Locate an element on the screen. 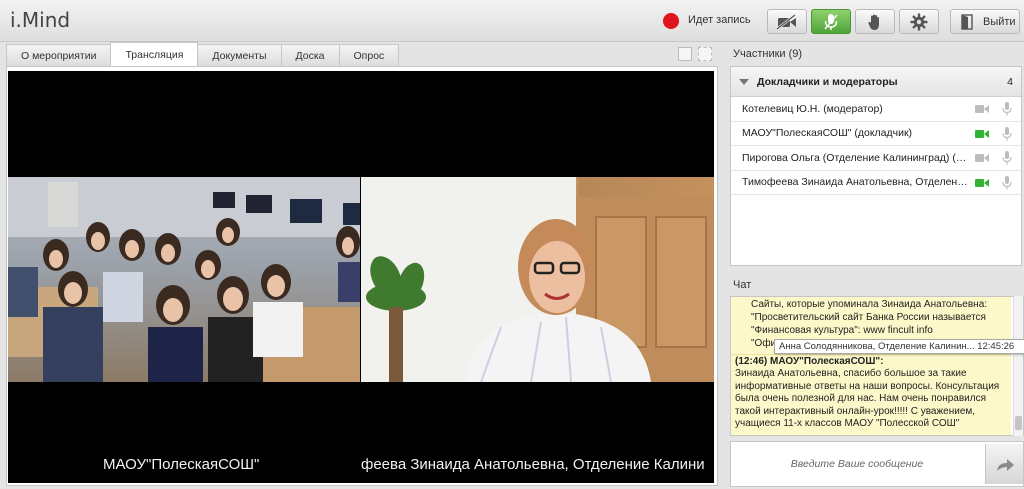 The image size is (1024, 489). hand-raise-icon is located at coordinates (873, 22).